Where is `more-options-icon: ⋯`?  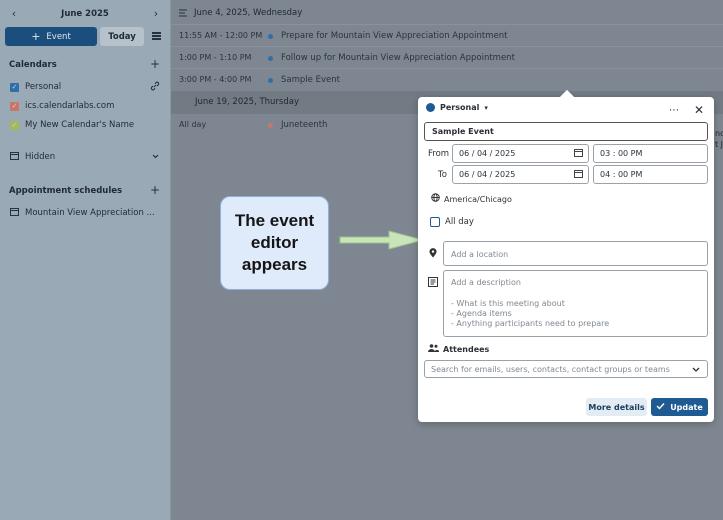 more-options-icon: ⋯ is located at coordinates (674, 110).